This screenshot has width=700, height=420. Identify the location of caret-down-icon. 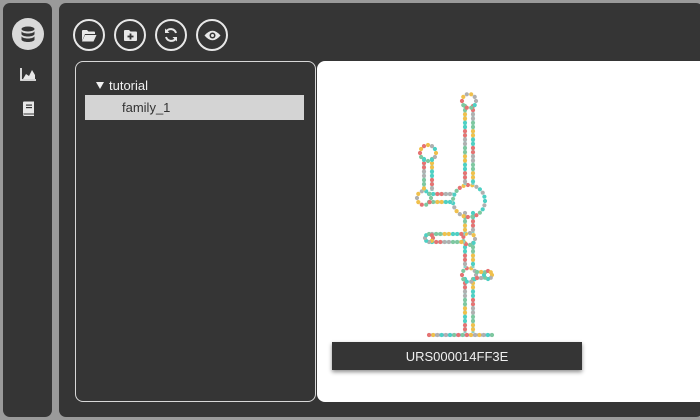
(100, 85).